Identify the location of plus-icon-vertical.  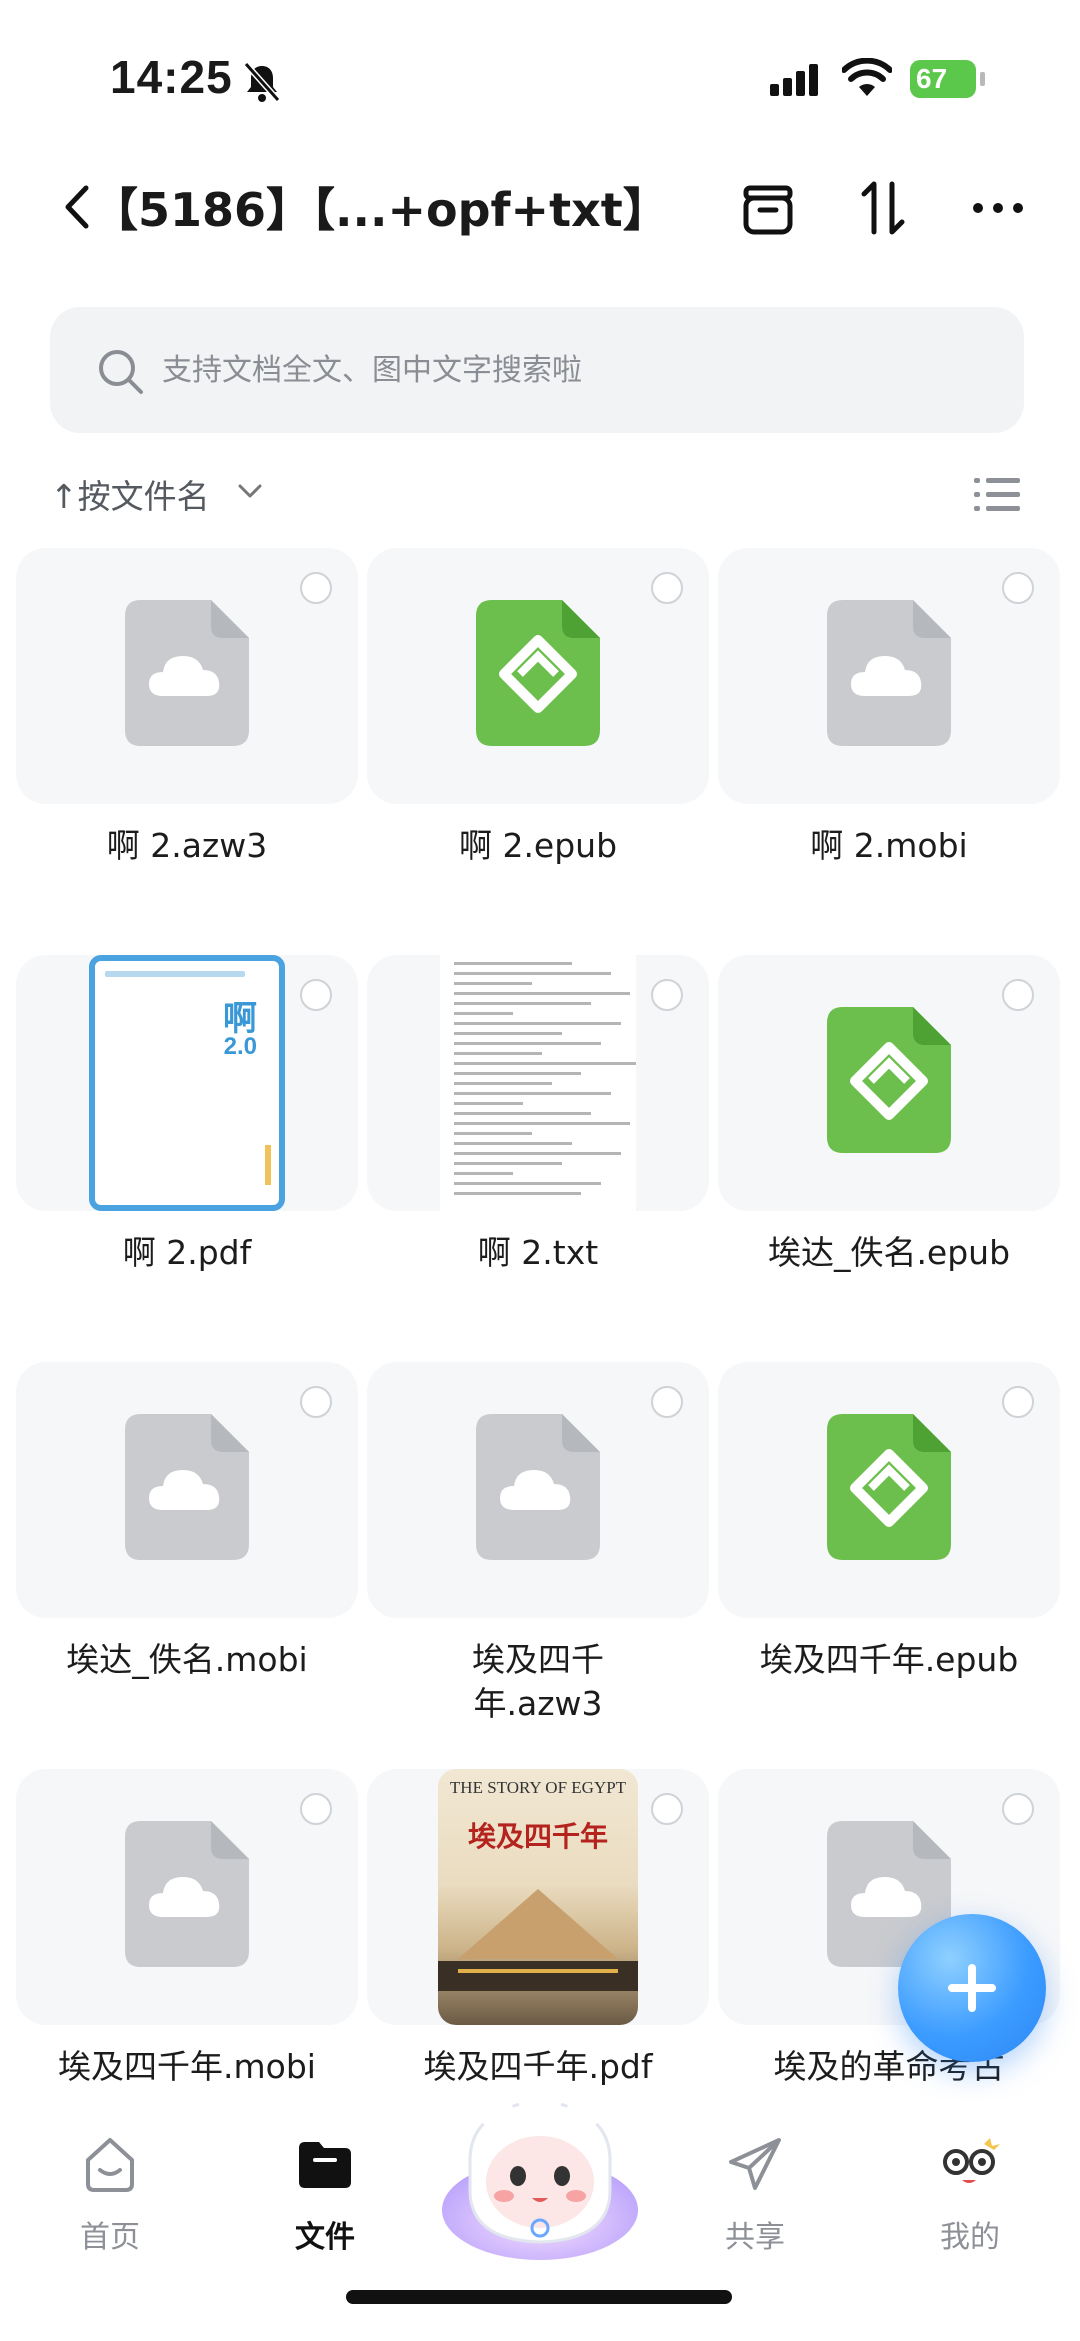
(972, 1988).